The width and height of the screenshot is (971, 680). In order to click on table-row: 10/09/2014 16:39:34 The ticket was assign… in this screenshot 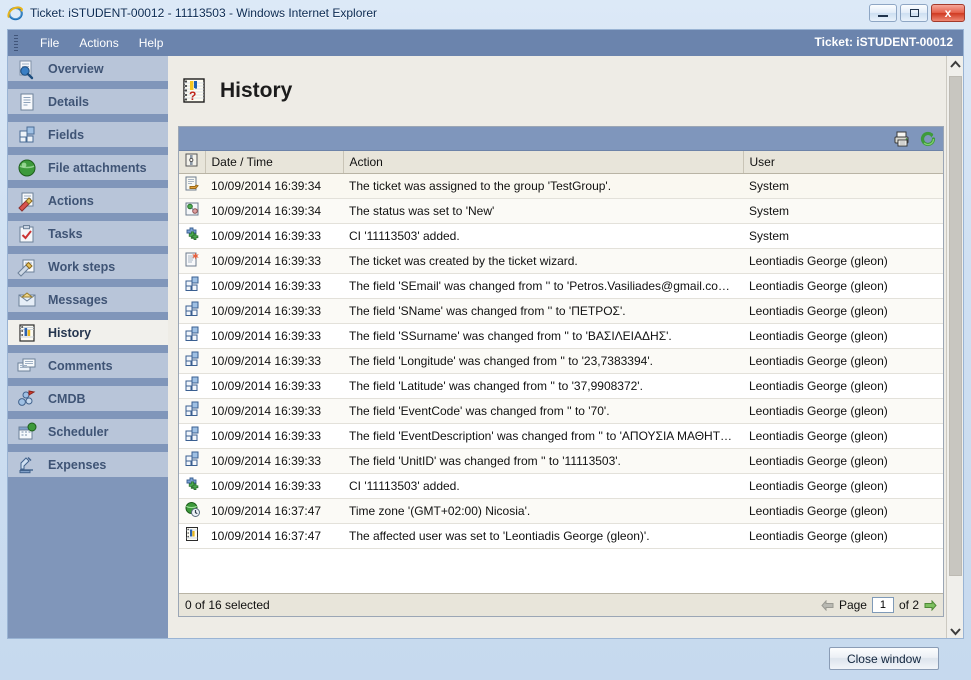, I will do `click(561, 186)`.